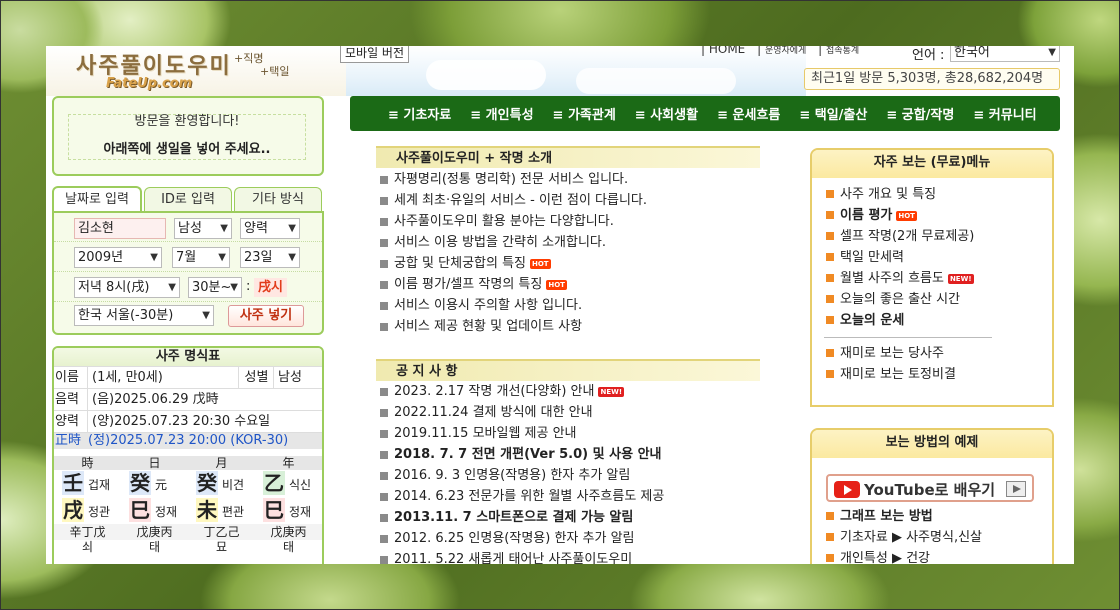 This screenshot has width=1120, height=610. Describe the element at coordinates (748, 113) in the screenshot. I see `nav-fortune-flow: ≡ 운세흐름` at that location.